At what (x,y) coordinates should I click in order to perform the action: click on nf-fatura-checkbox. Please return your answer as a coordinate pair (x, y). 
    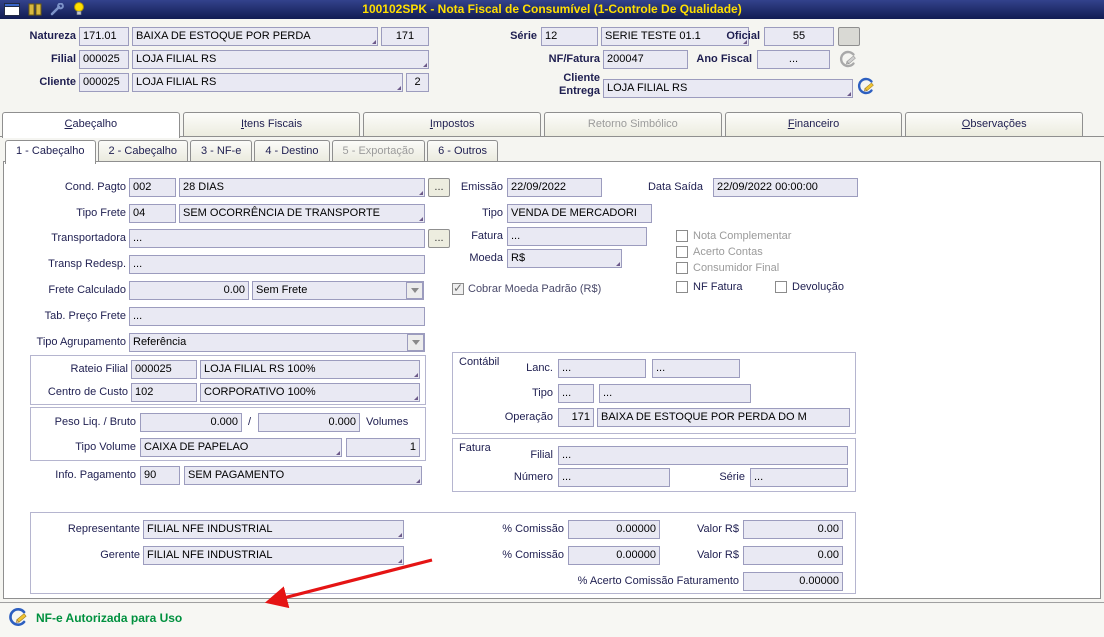
    Looking at the image, I should click on (682, 287).